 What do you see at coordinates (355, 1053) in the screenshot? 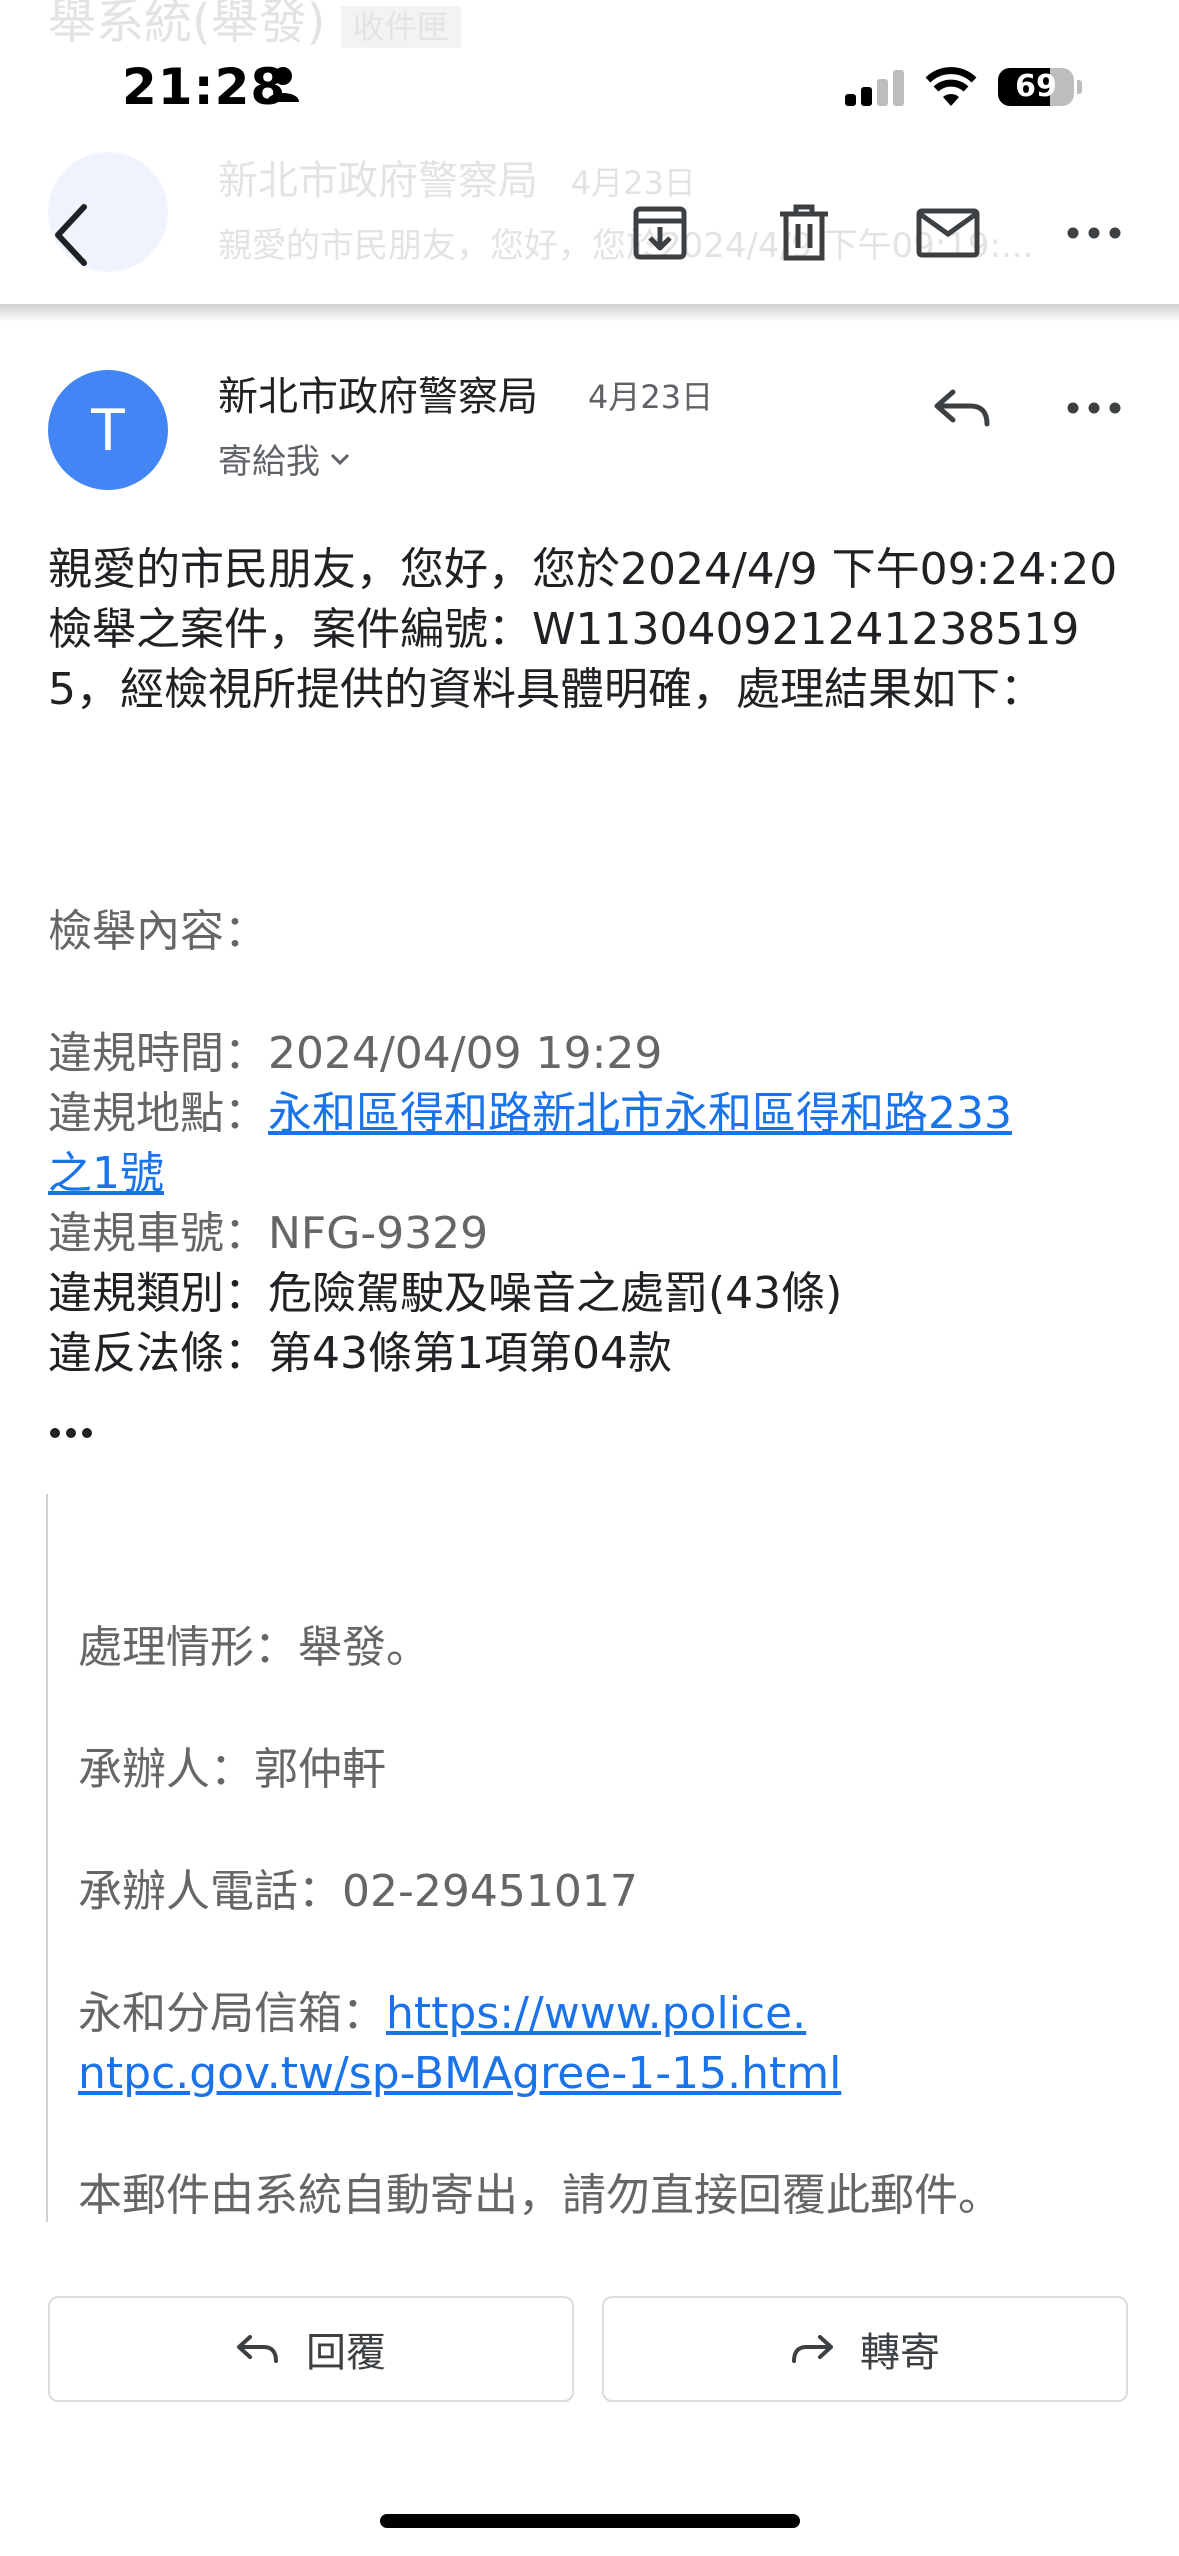
I see `violation-time: 違規時間：2024/04/09 19:29` at bounding box center [355, 1053].